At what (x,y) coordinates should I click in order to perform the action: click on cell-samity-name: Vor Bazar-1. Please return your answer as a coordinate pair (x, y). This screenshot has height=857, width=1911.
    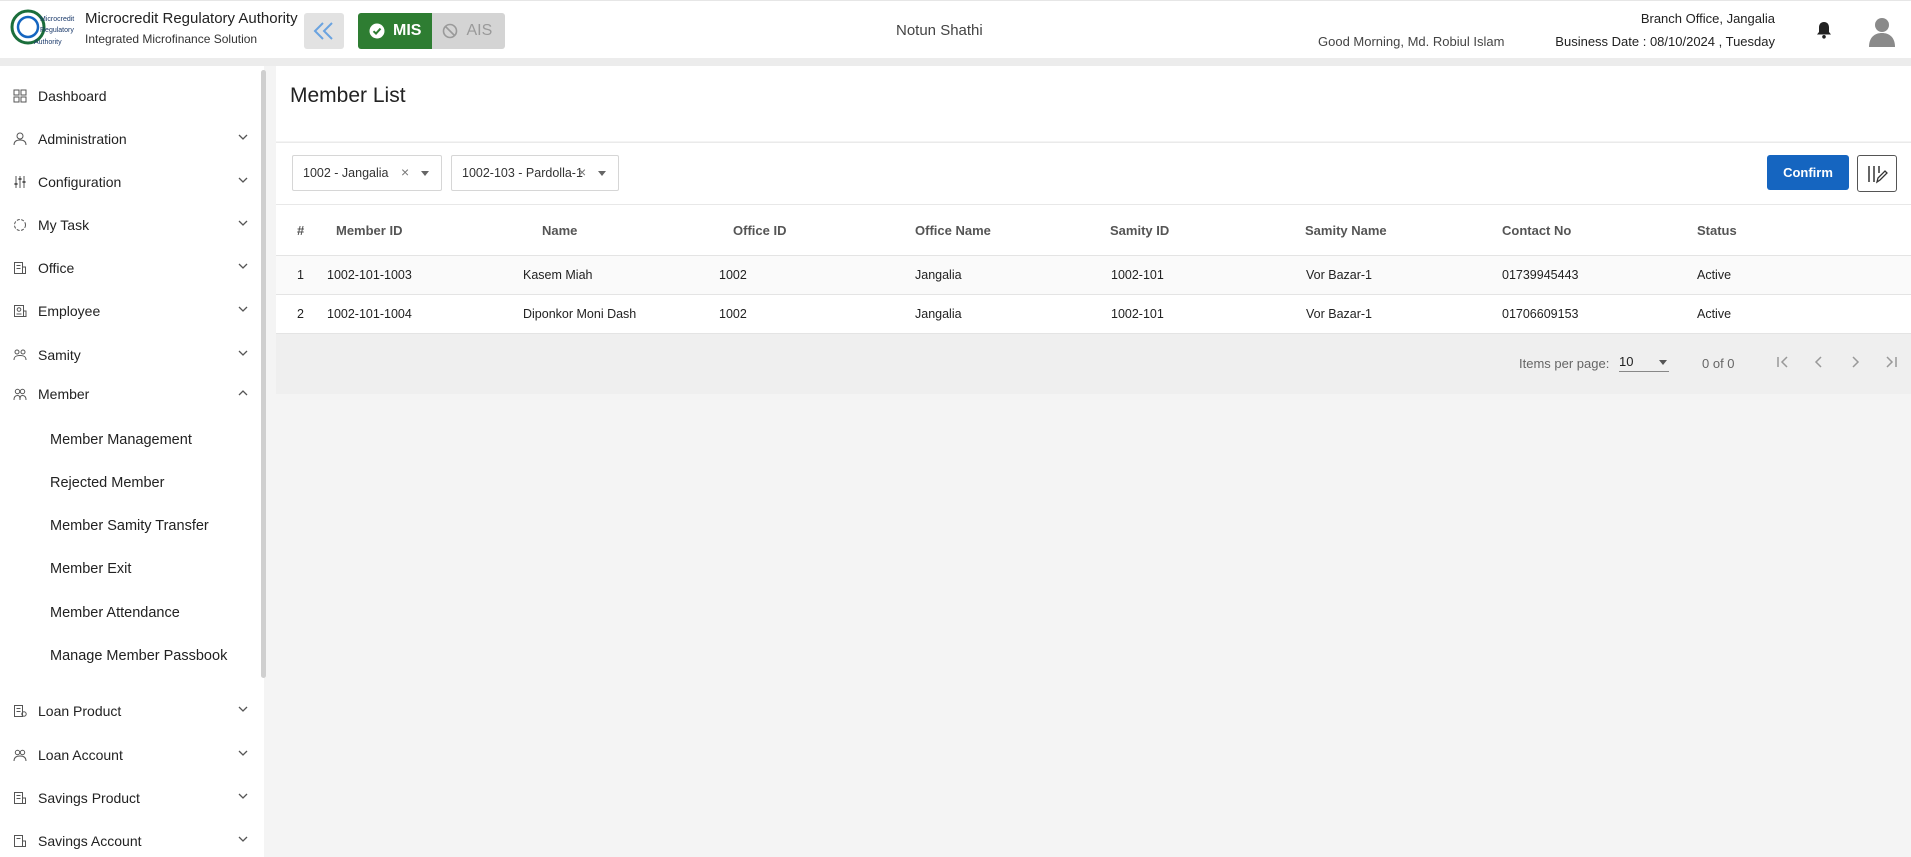
    Looking at the image, I should click on (1339, 275).